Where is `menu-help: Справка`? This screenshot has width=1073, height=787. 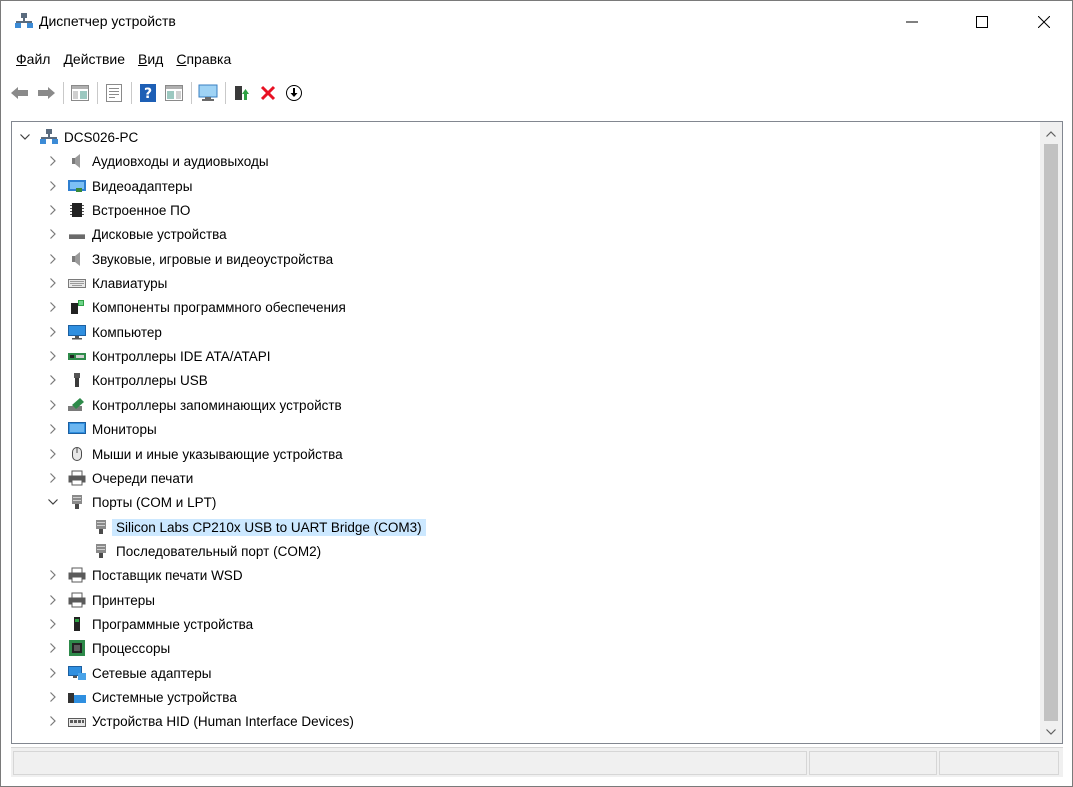
menu-help: Справка is located at coordinates (203, 59).